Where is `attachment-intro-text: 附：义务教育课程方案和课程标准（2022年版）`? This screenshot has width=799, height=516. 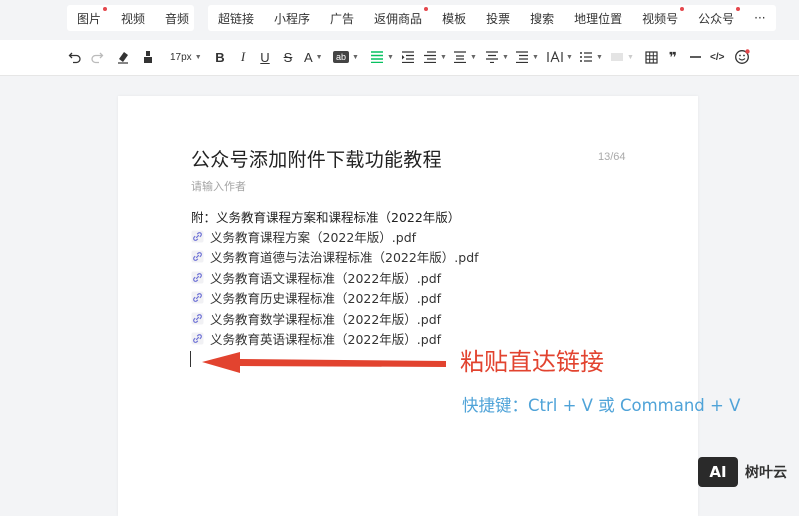
attachment-intro-text: 附：义务教育课程方案和课程标准（2022年版） is located at coordinates (326, 217).